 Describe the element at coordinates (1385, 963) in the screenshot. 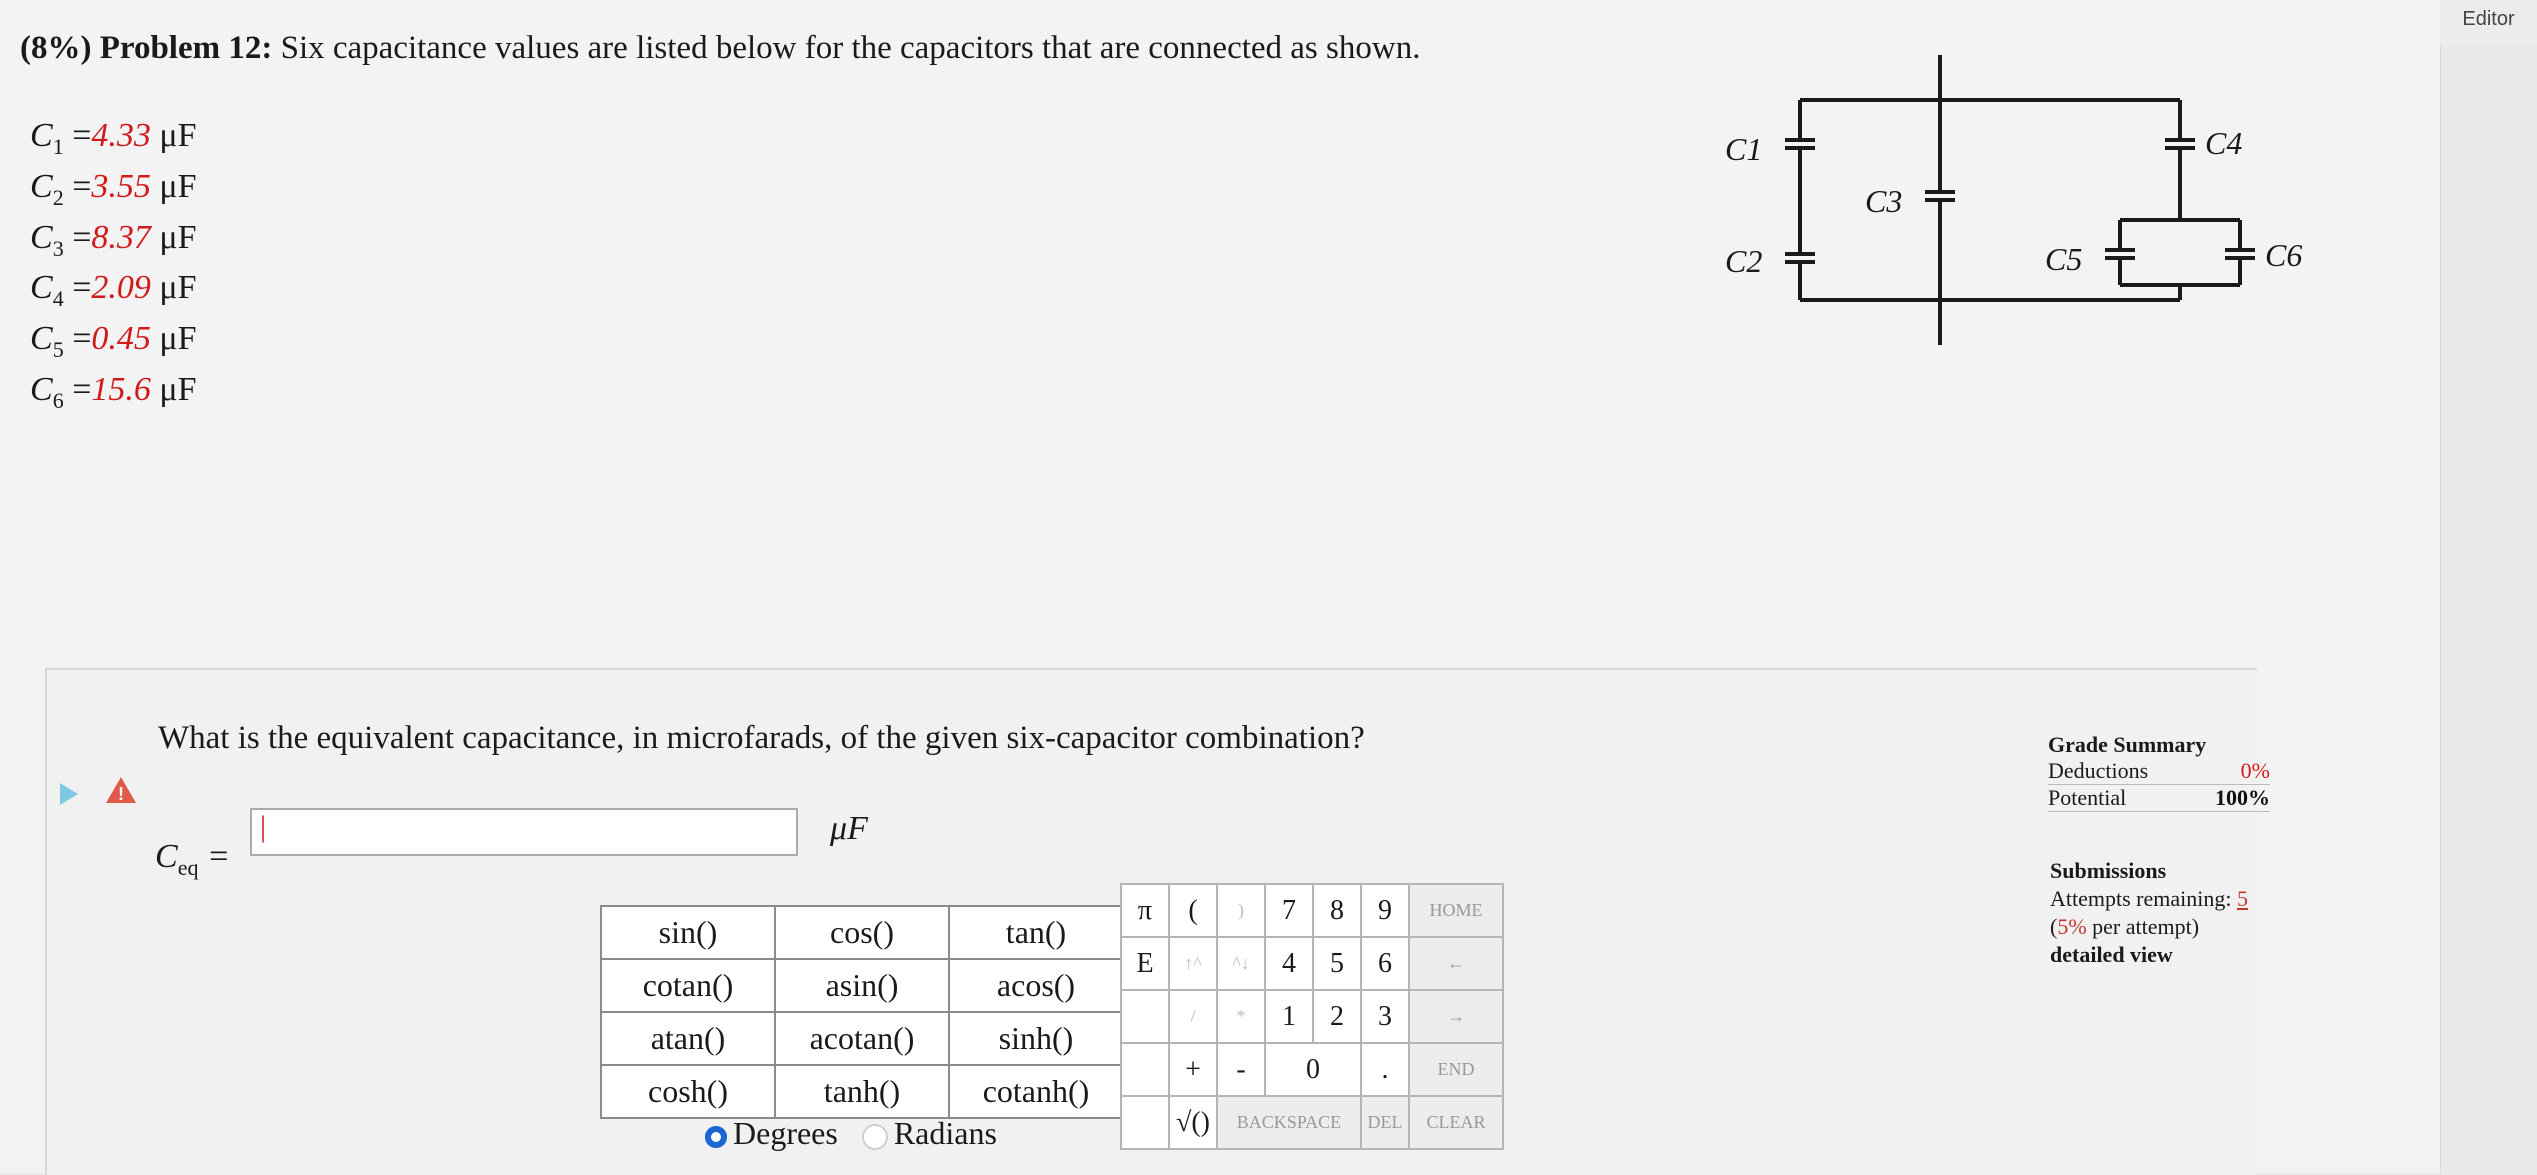

I see `digit-6-button: 6` at that location.